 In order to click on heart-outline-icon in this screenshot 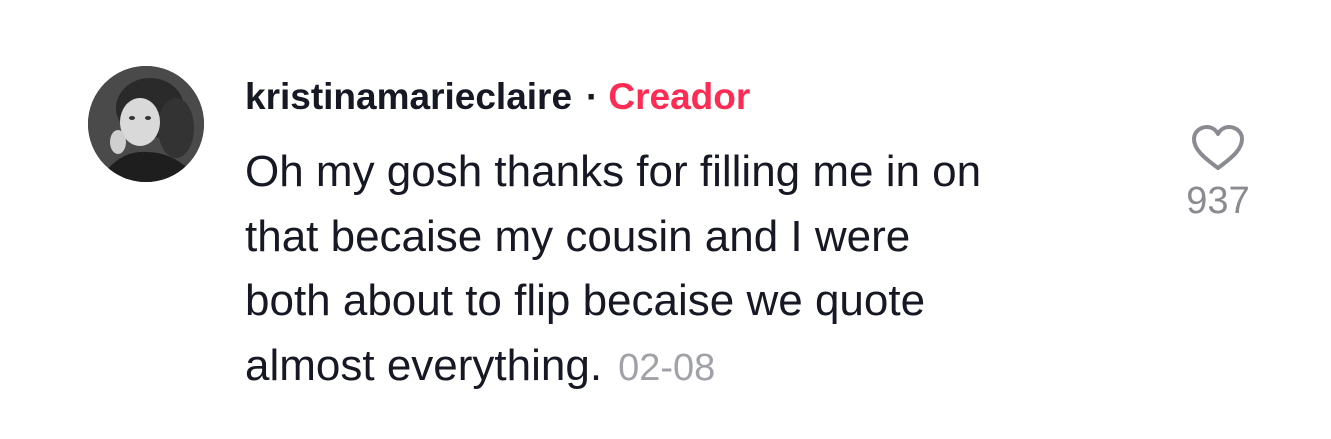, I will do `click(1218, 148)`.